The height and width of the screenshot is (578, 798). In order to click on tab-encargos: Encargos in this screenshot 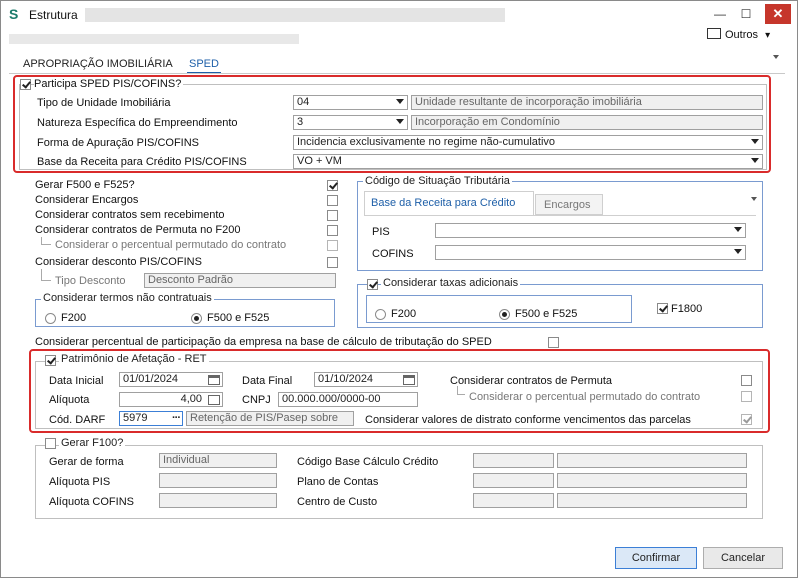, I will do `click(569, 204)`.